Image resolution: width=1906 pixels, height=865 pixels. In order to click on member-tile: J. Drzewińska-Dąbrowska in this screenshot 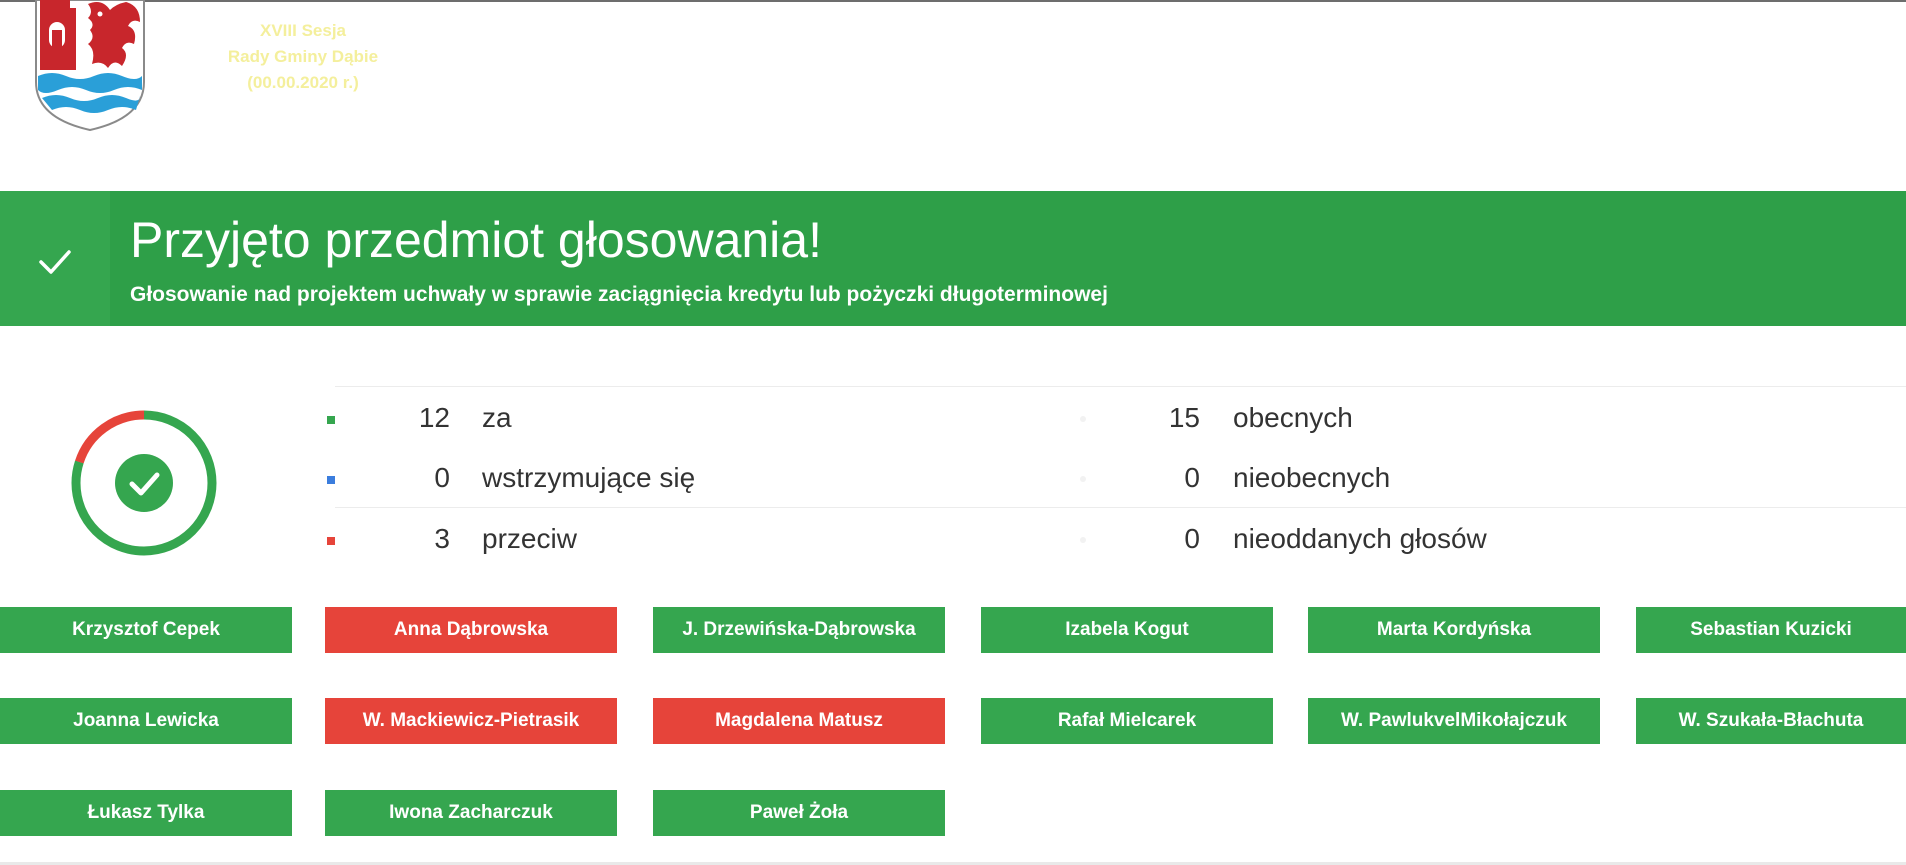, I will do `click(799, 630)`.